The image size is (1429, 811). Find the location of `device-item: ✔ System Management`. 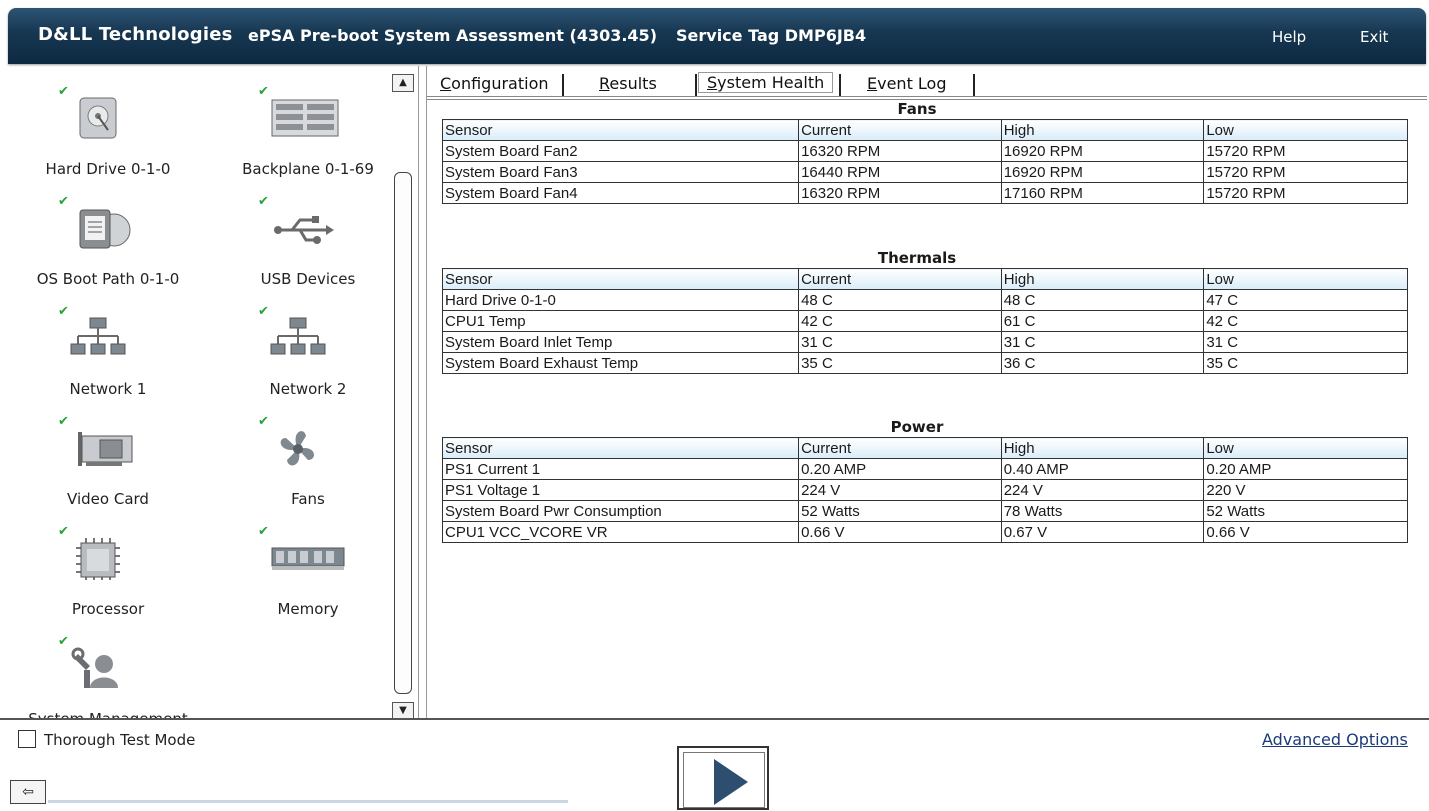

device-item: ✔ System Management is located at coordinates (108, 672).